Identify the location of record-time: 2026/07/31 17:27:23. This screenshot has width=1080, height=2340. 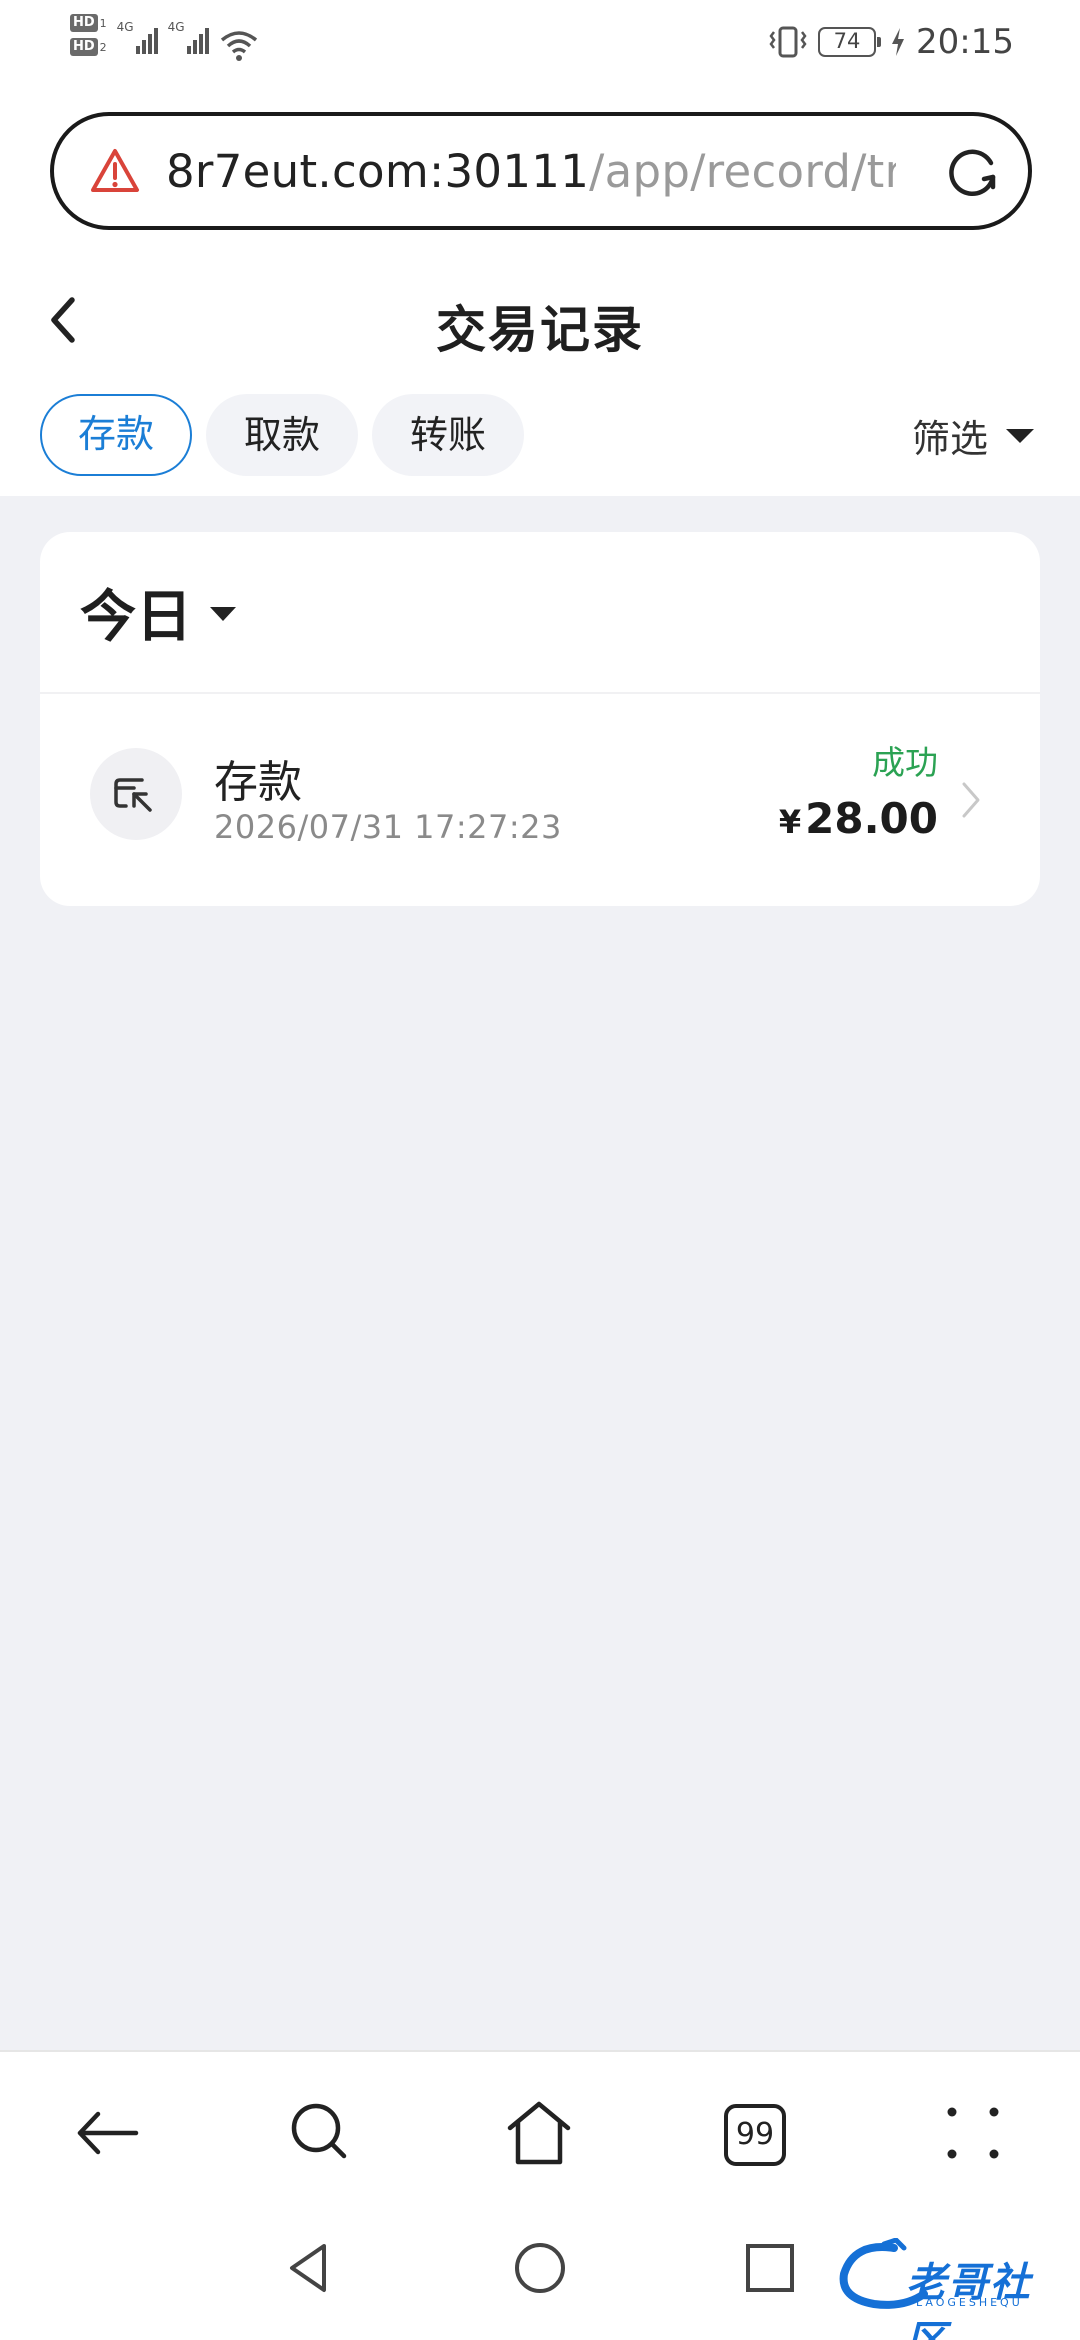
(388, 827).